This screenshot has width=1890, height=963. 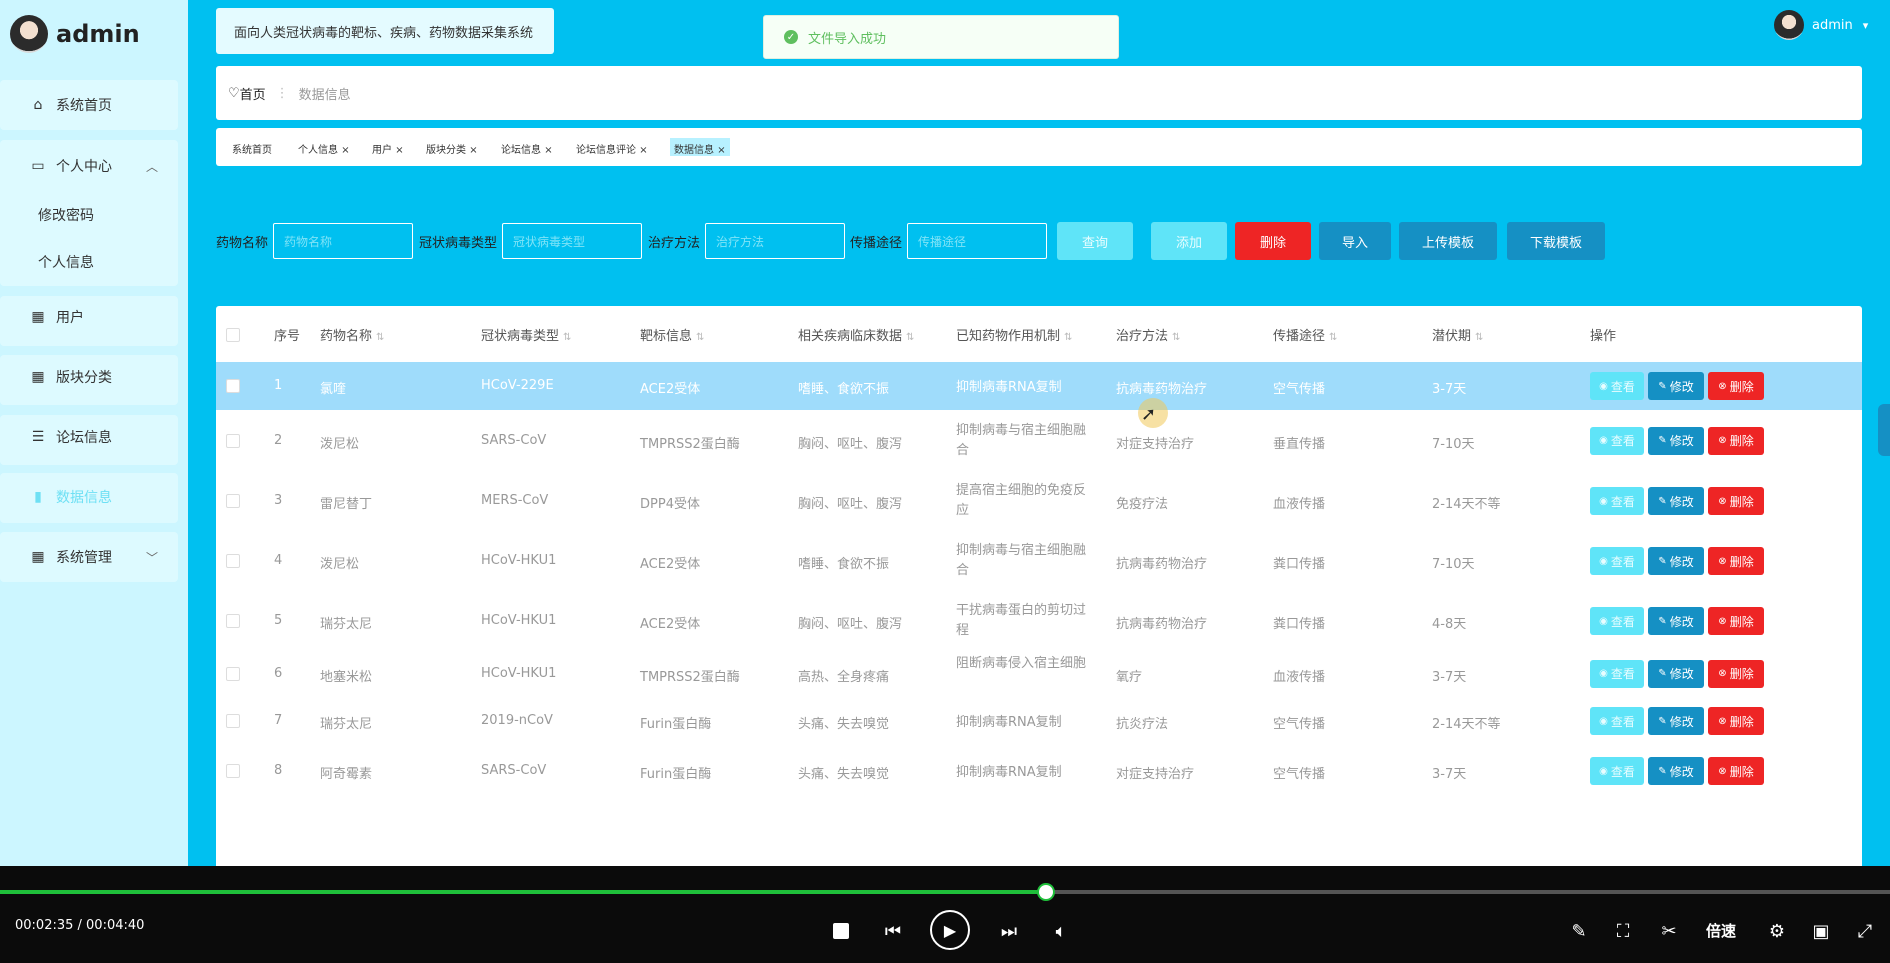 What do you see at coordinates (893, 931) in the screenshot?
I see `previous-button: ⏮` at bounding box center [893, 931].